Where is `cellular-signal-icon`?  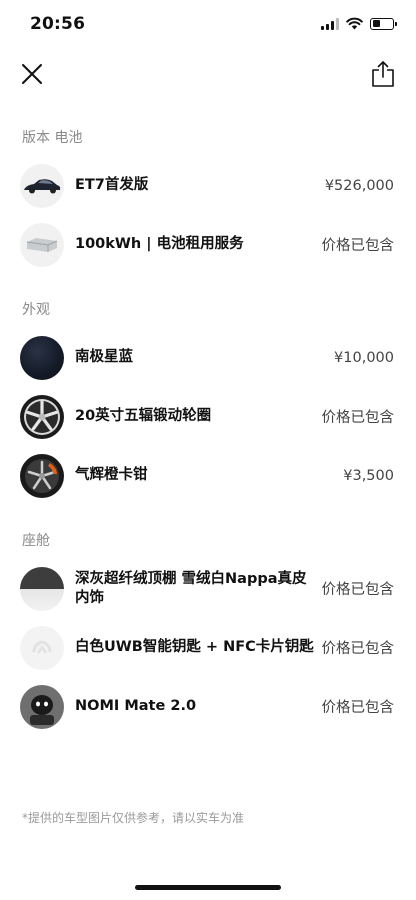 cellular-signal-icon is located at coordinates (330, 23).